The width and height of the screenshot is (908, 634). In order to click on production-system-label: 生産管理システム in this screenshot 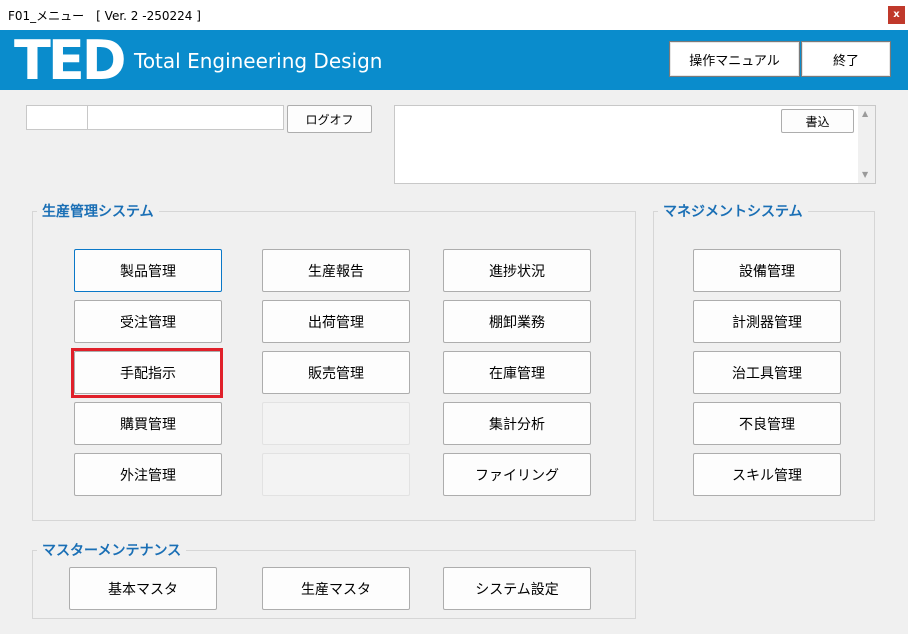, I will do `click(98, 211)`.